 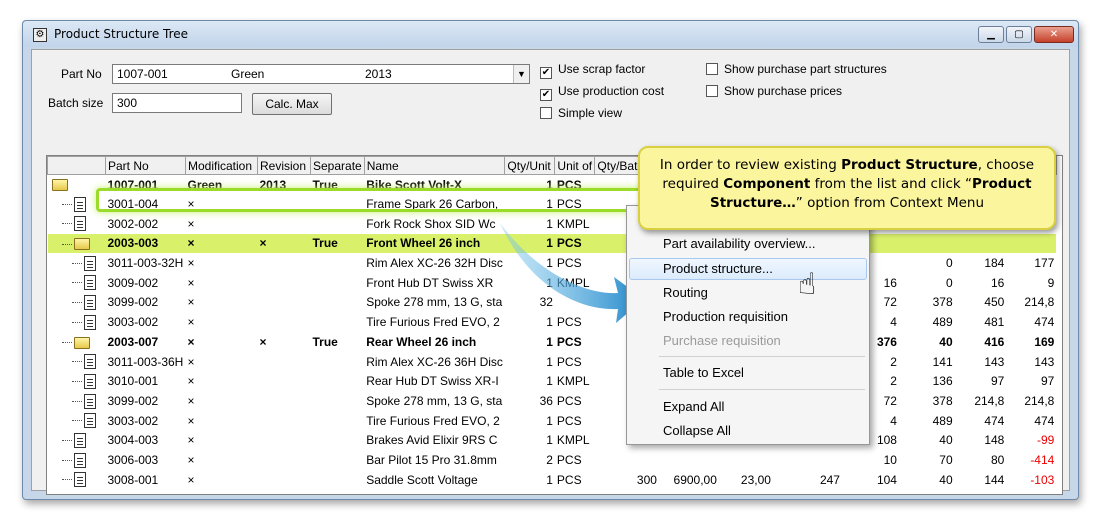 What do you see at coordinates (646, 479) in the screenshot?
I see `table-cell: 300` at bounding box center [646, 479].